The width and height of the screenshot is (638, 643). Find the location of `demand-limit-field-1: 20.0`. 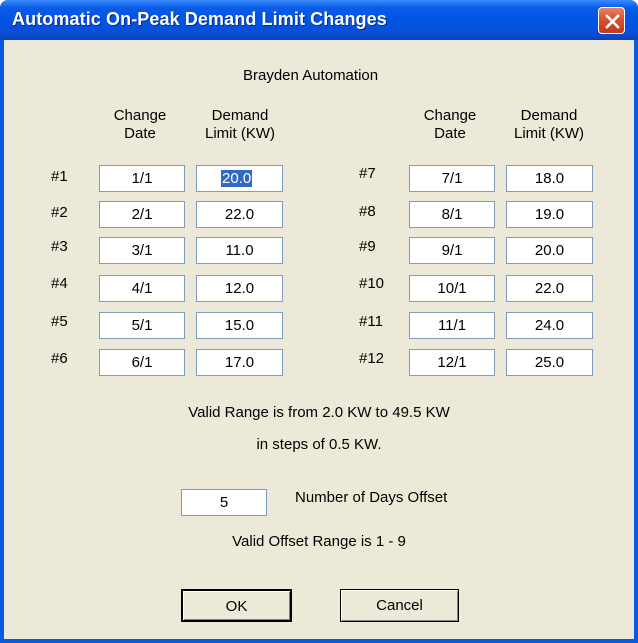

demand-limit-field-1: 20.0 is located at coordinates (239, 178).